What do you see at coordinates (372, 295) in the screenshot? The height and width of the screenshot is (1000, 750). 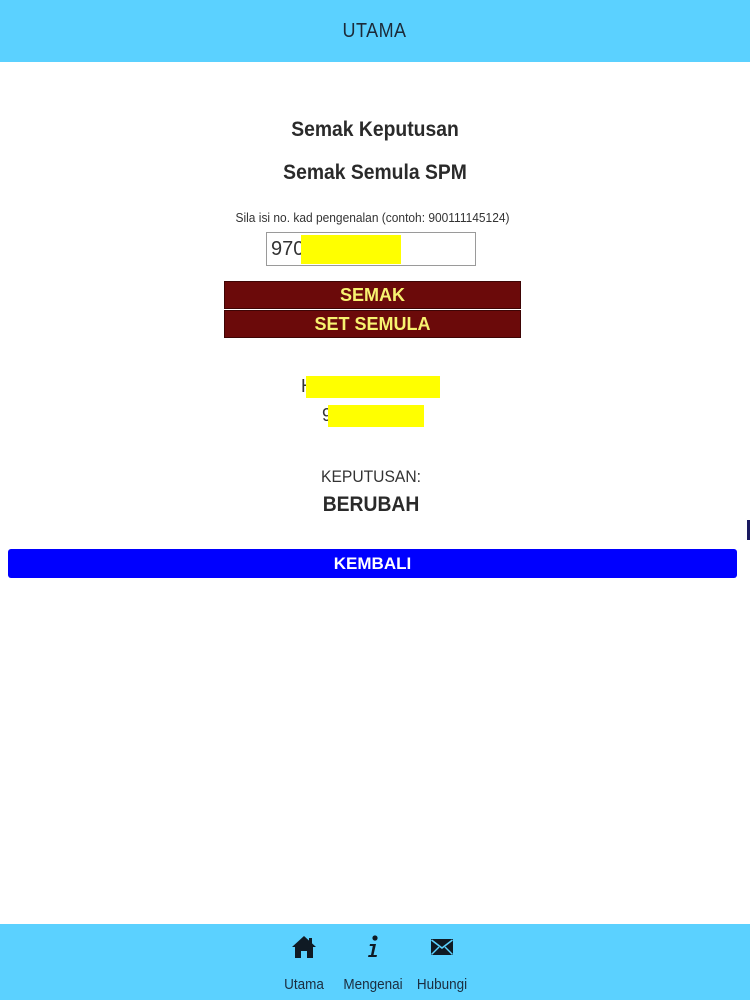 I see `check-button: SEMAK` at bounding box center [372, 295].